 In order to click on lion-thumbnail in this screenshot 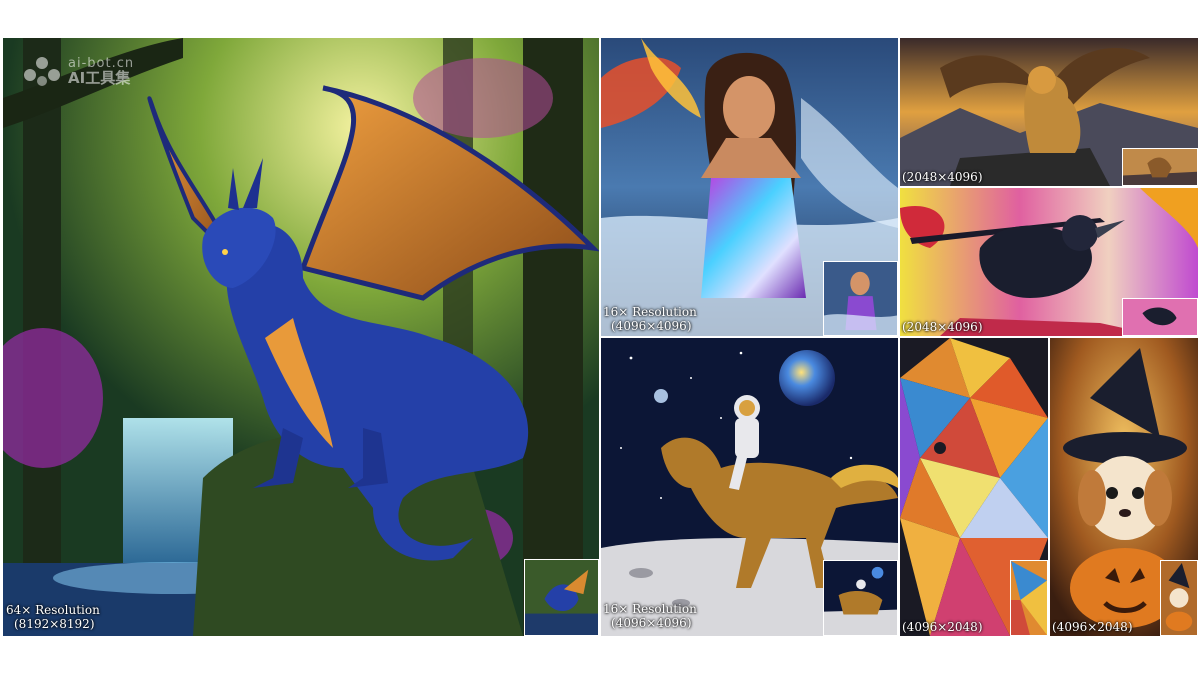, I will do `click(1029, 598)`.